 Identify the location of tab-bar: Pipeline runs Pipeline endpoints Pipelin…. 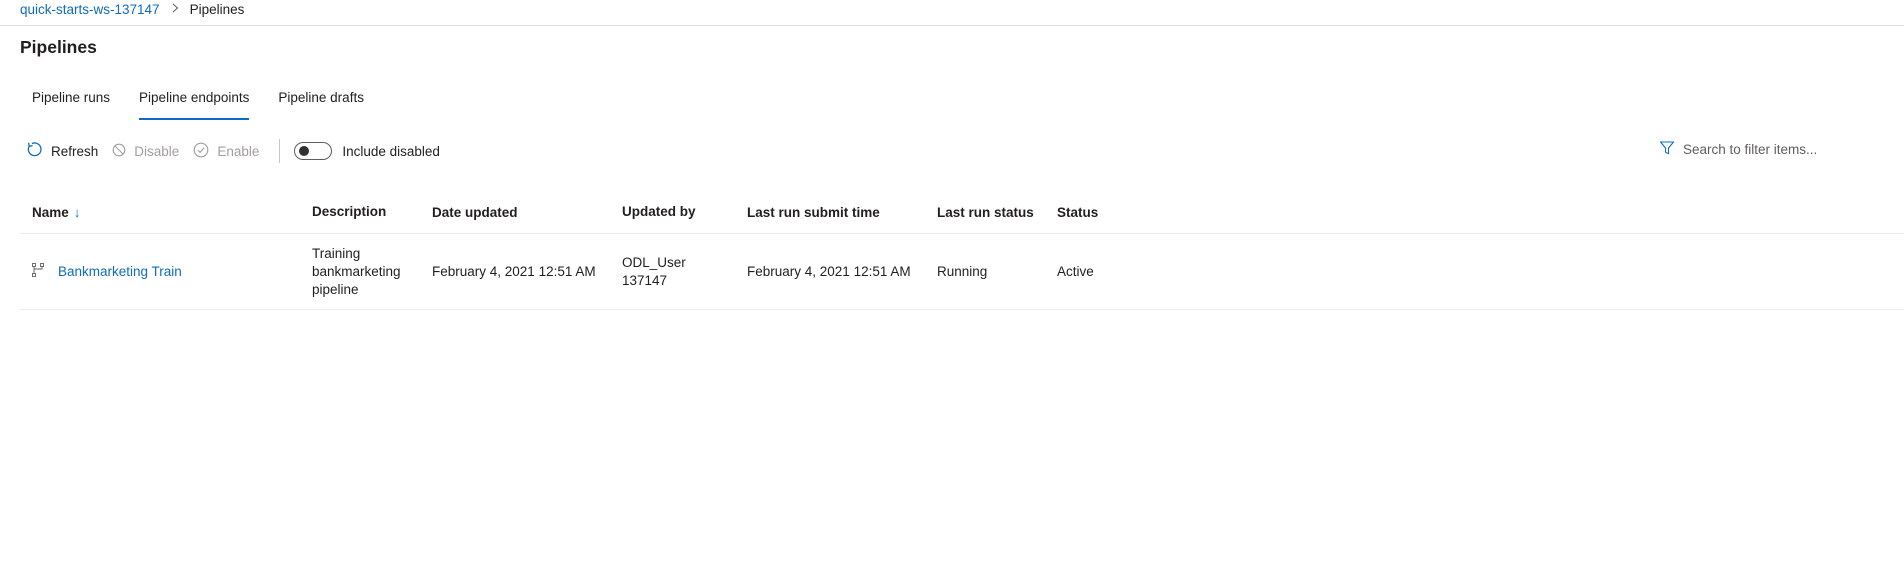
(200, 103).